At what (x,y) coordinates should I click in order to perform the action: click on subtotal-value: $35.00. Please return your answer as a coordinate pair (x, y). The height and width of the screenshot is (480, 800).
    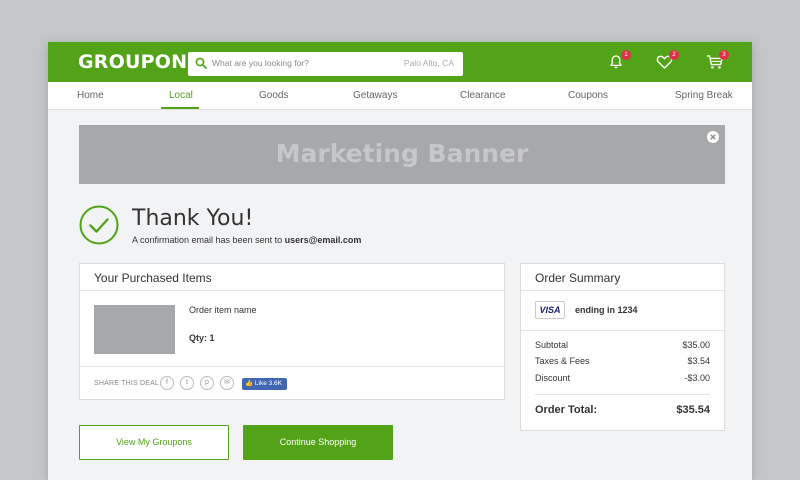
    Looking at the image, I should click on (696, 345).